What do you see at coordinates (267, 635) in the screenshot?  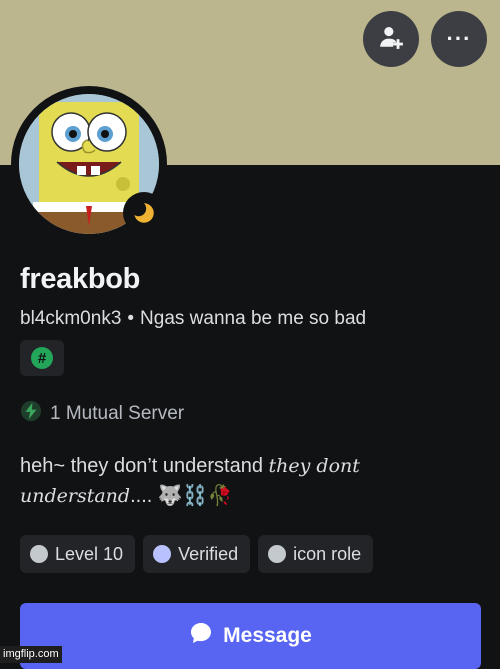 I see `message-button-label: Message` at bounding box center [267, 635].